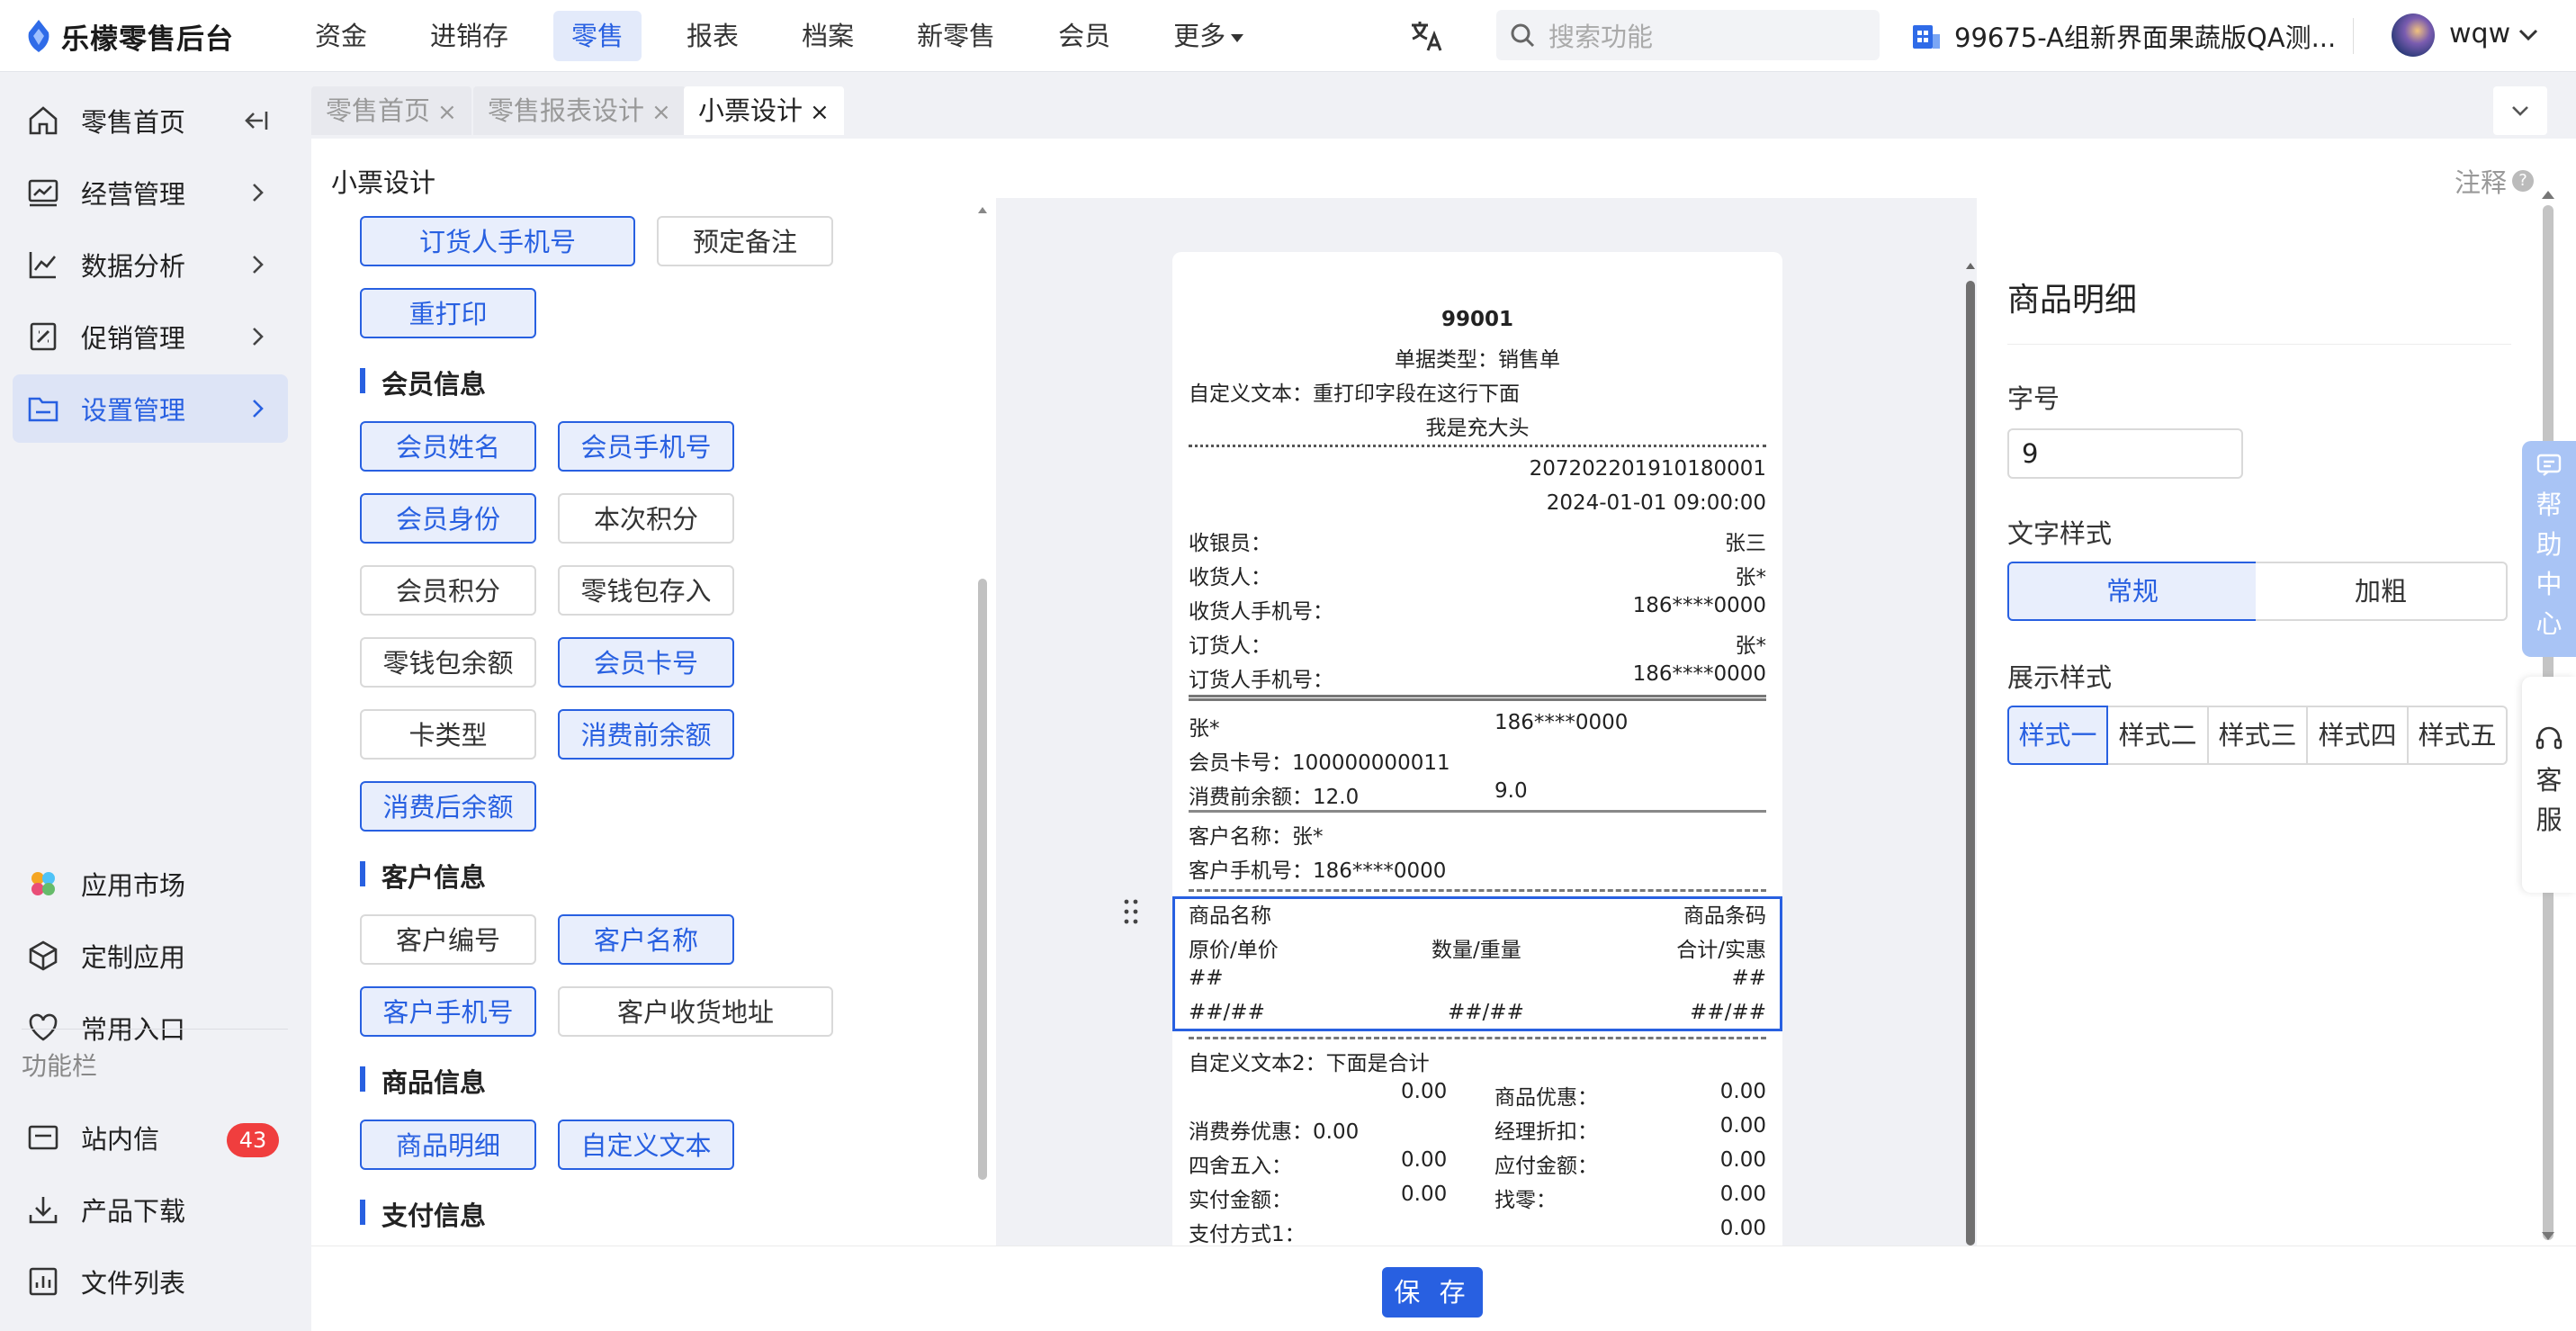 Image resolution: width=2576 pixels, height=1331 pixels. Describe the element at coordinates (2480, 33) in the screenshot. I see `username: wqw` at that location.